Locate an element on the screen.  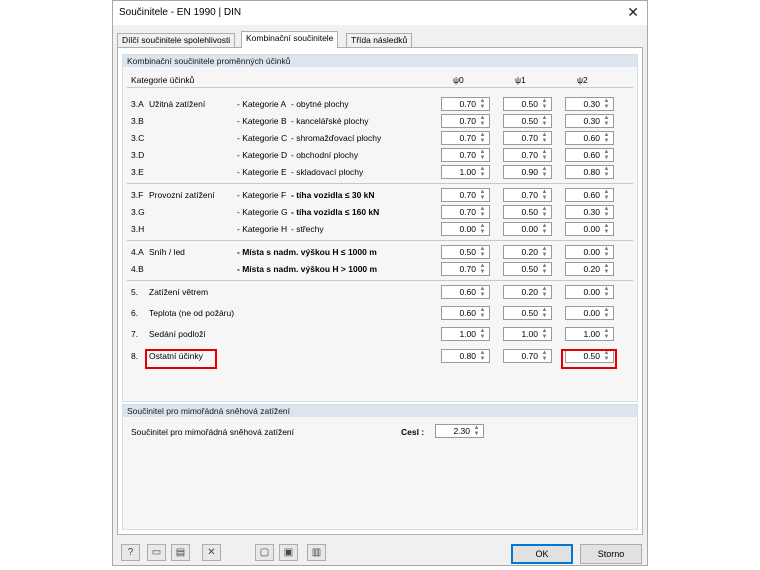
help-icon: ? is located at coordinates (130, 552).